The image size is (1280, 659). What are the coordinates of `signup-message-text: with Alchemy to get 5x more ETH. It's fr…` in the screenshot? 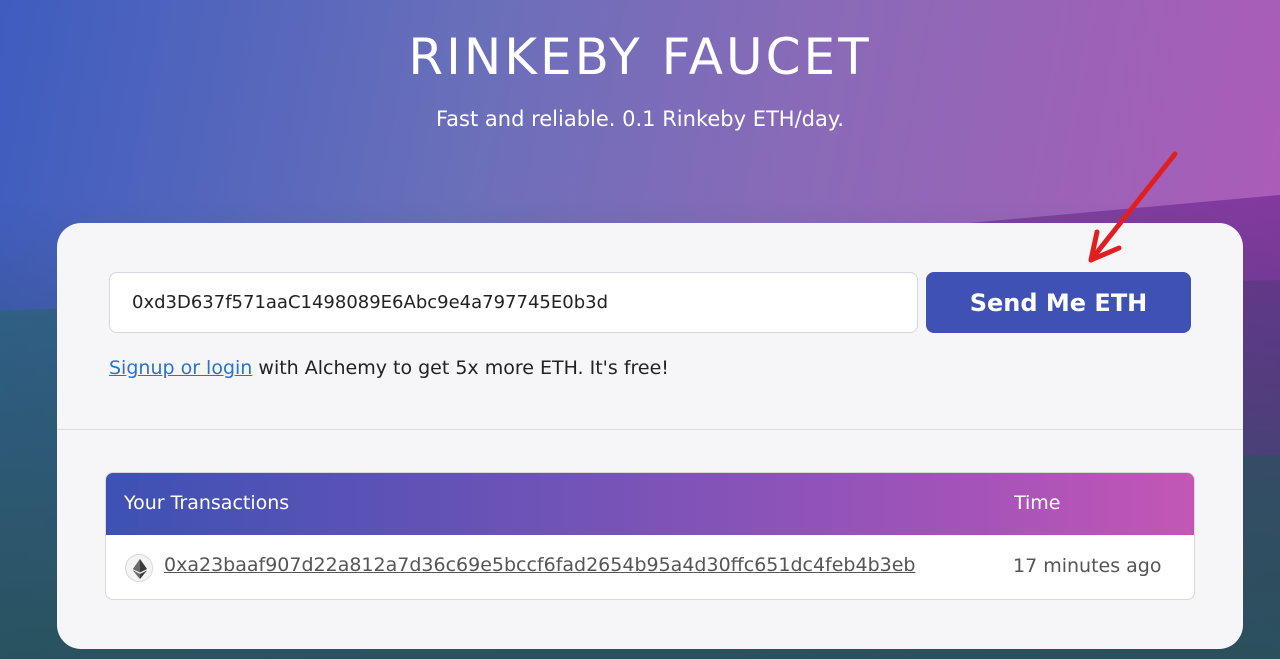 It's located at (460, 368).